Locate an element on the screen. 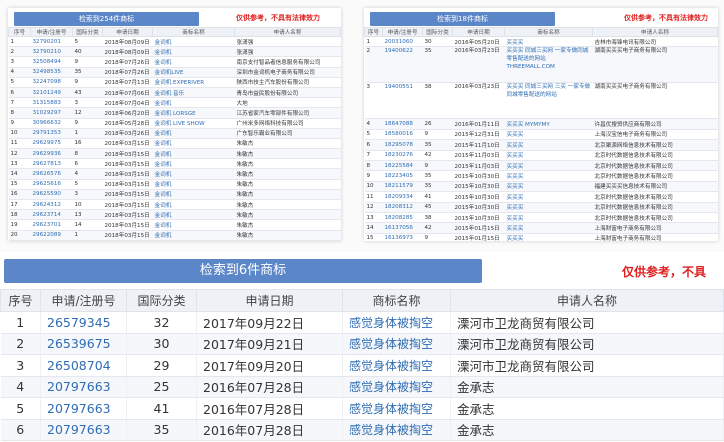  cell-mark-name: 金词机 音乐 is located at coordinates (193, 93).